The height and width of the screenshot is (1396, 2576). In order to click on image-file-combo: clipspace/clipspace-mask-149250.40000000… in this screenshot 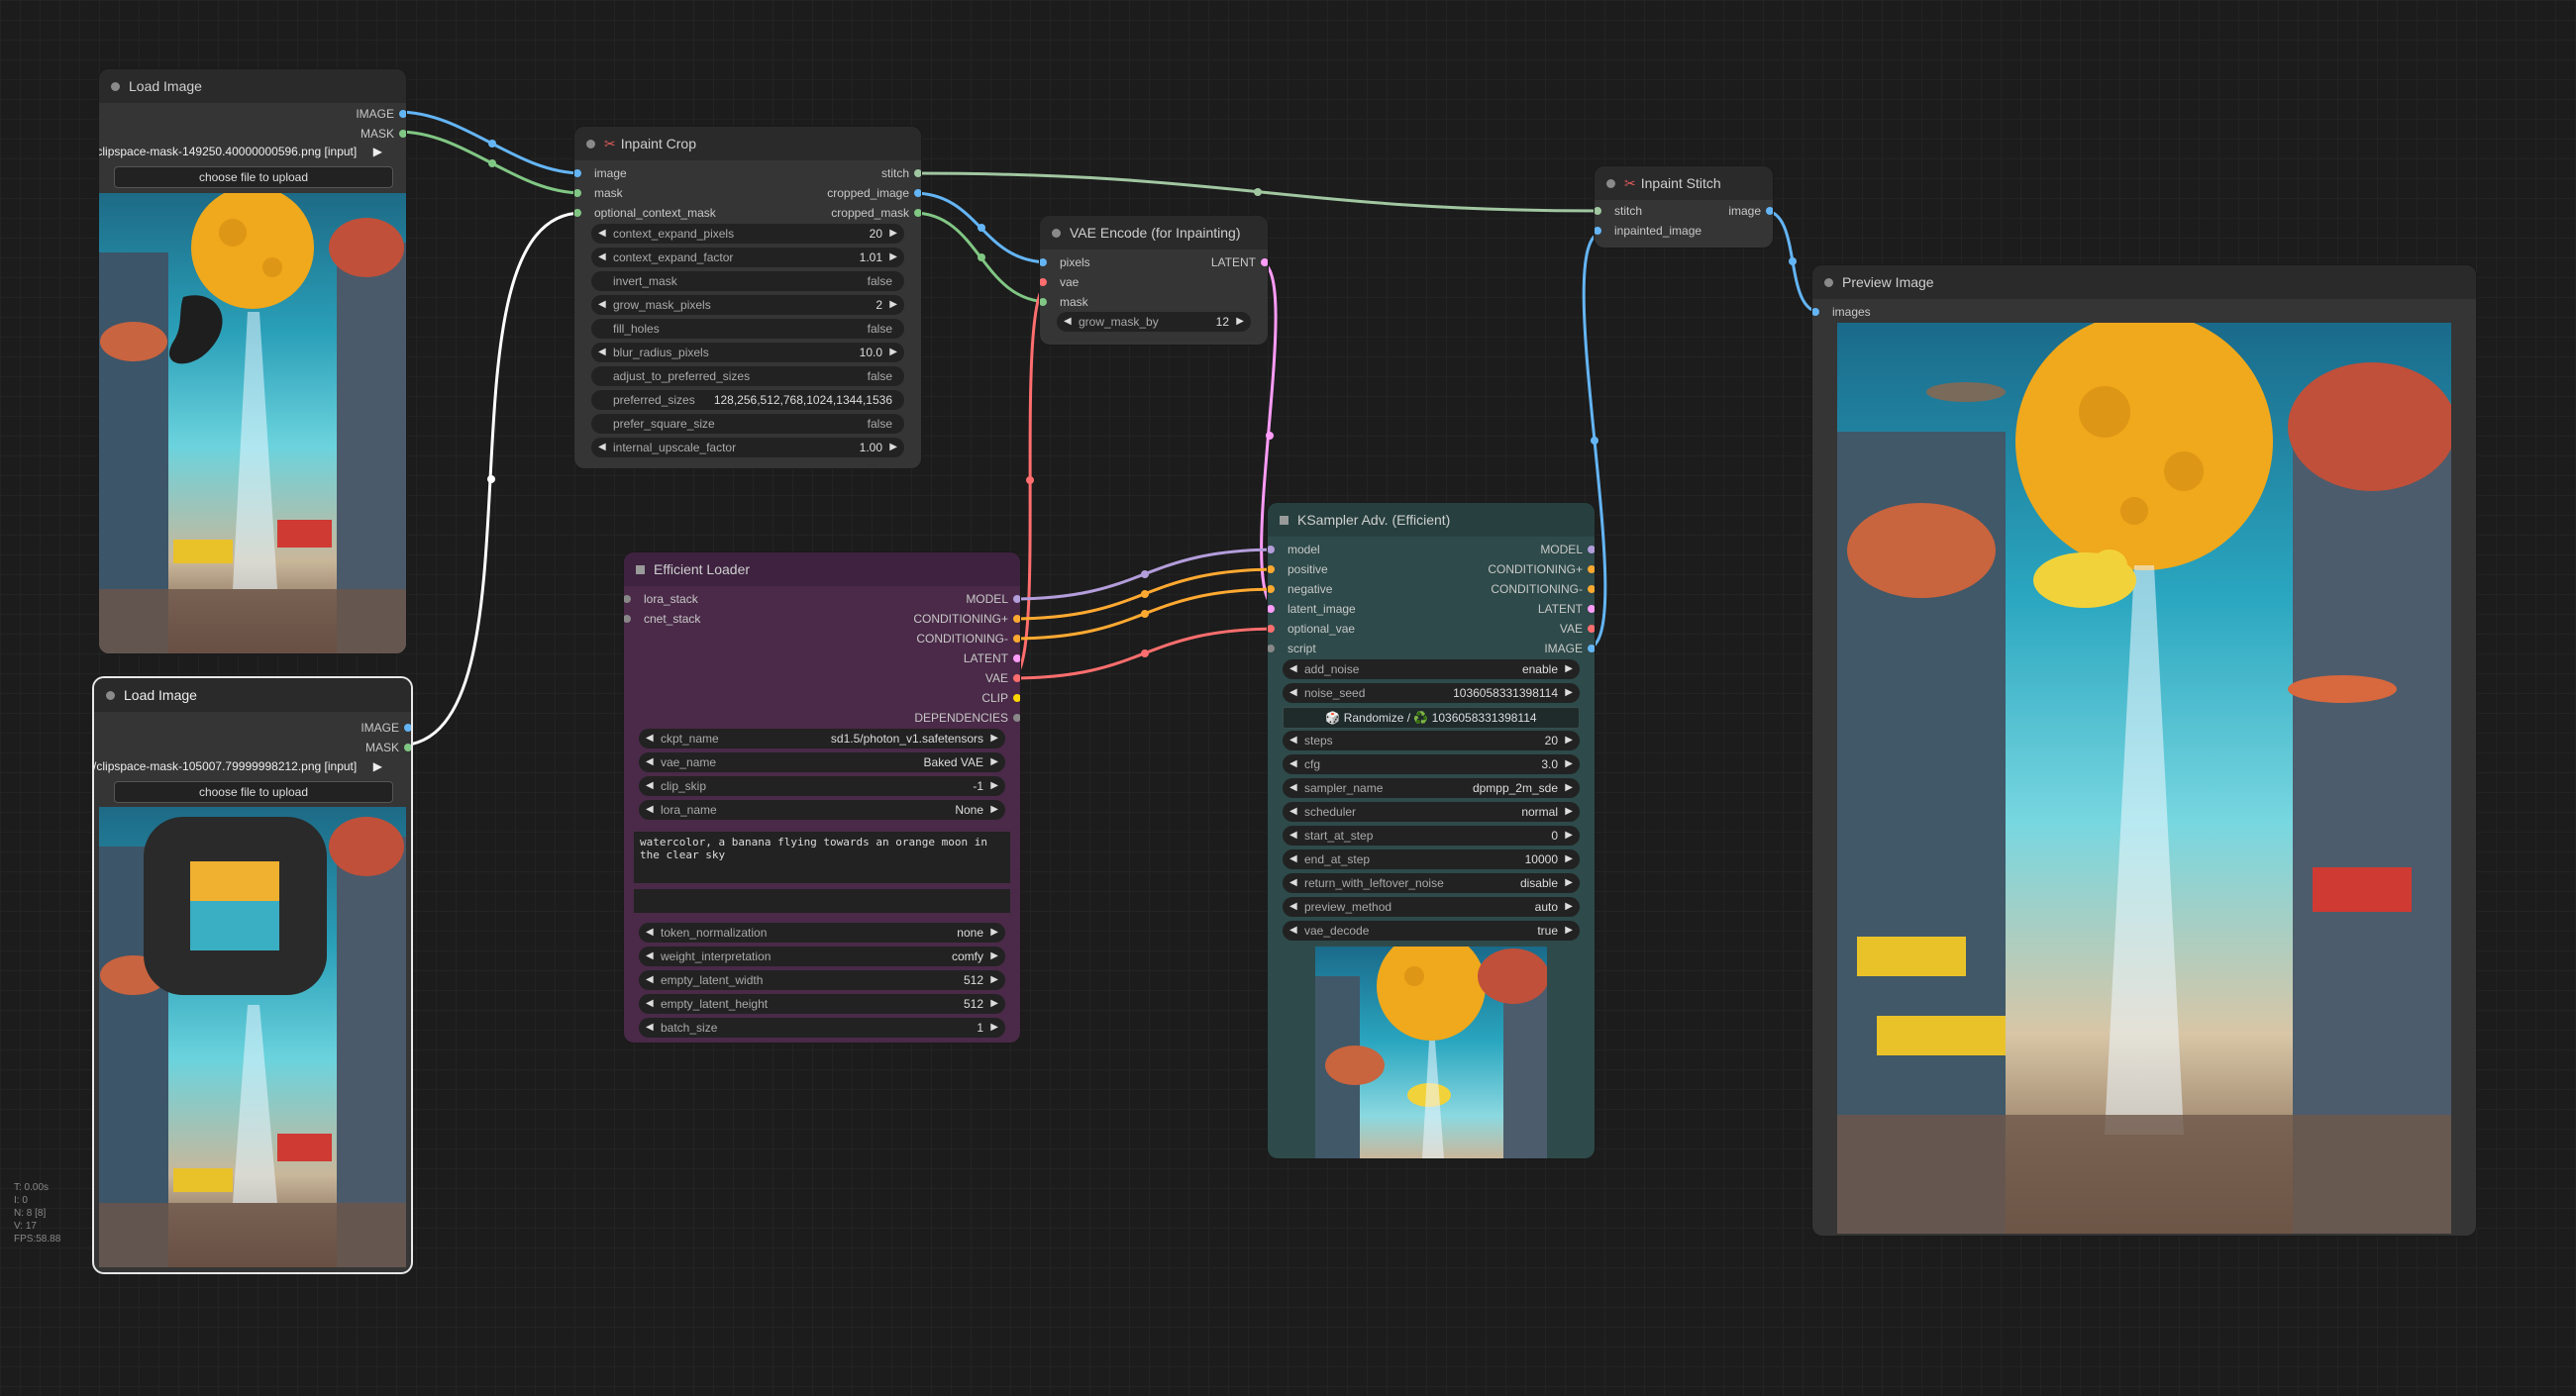, I will do `click(244, 151)`.